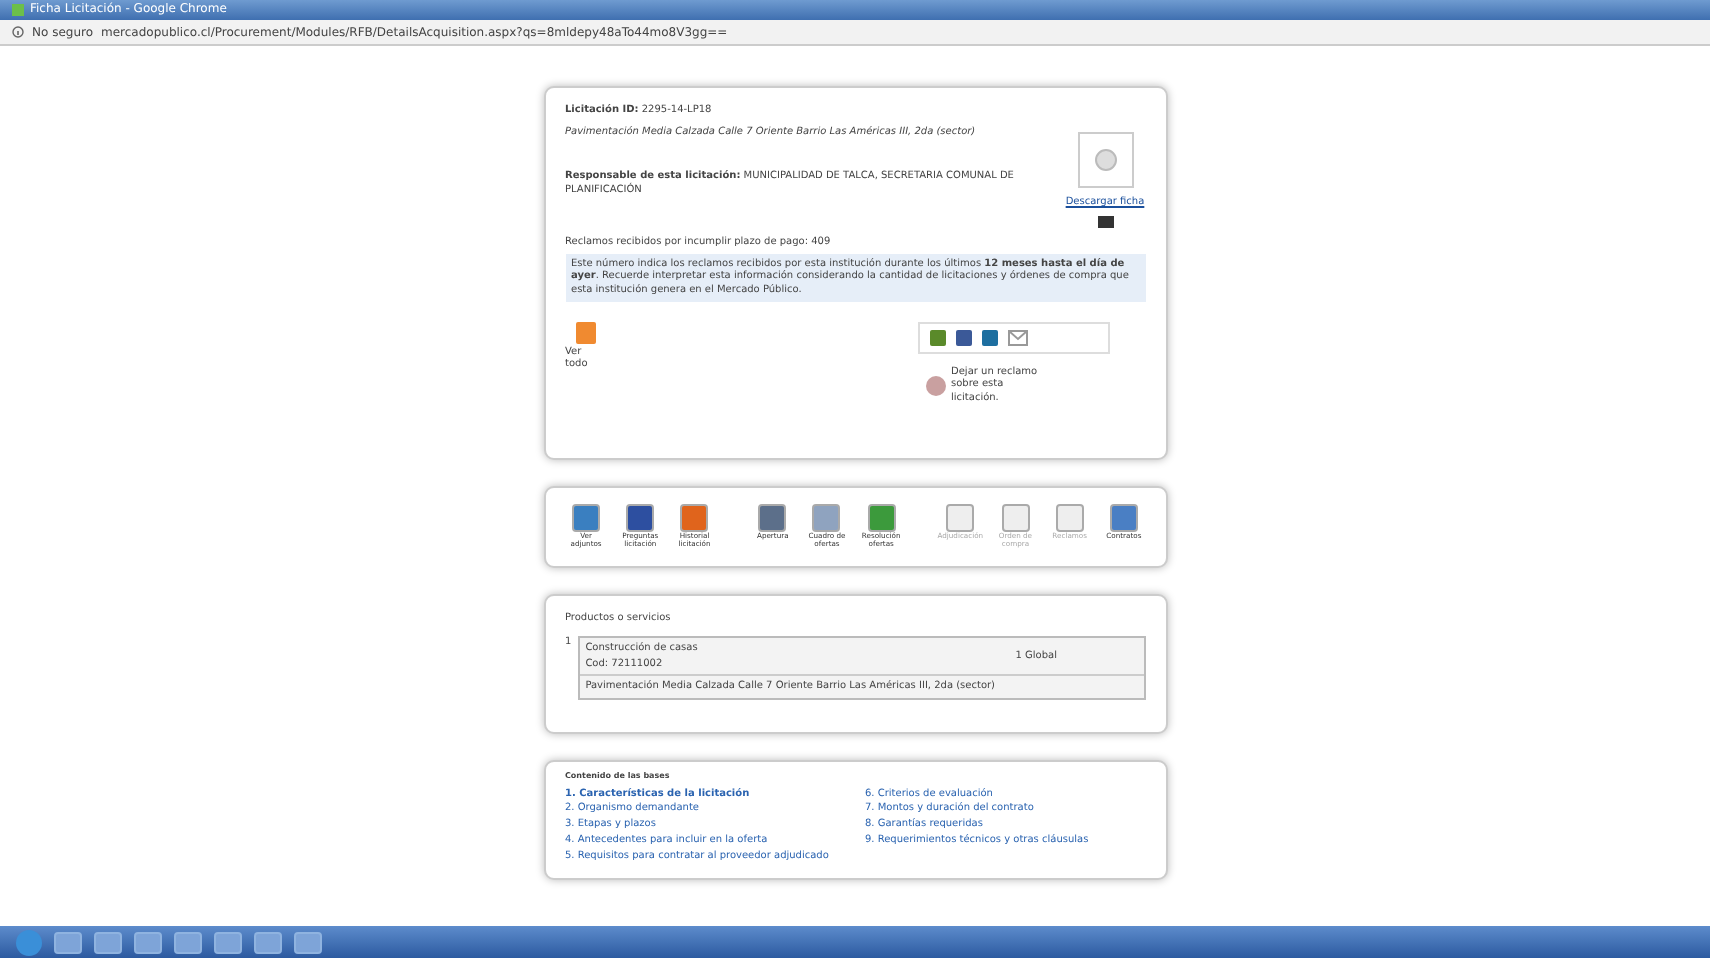  I want to click on mail-icon, so click(1017, 337).